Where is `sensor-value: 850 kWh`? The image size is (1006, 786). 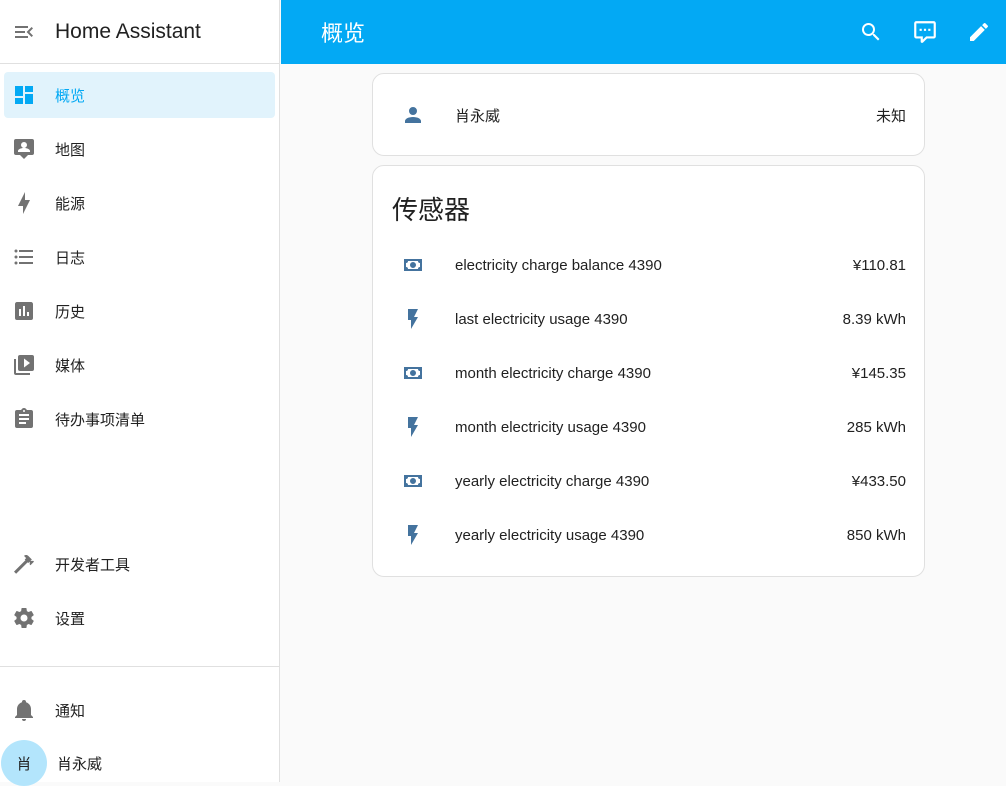 sensor-value: 850 kWh is located at coordinates (876, 535).